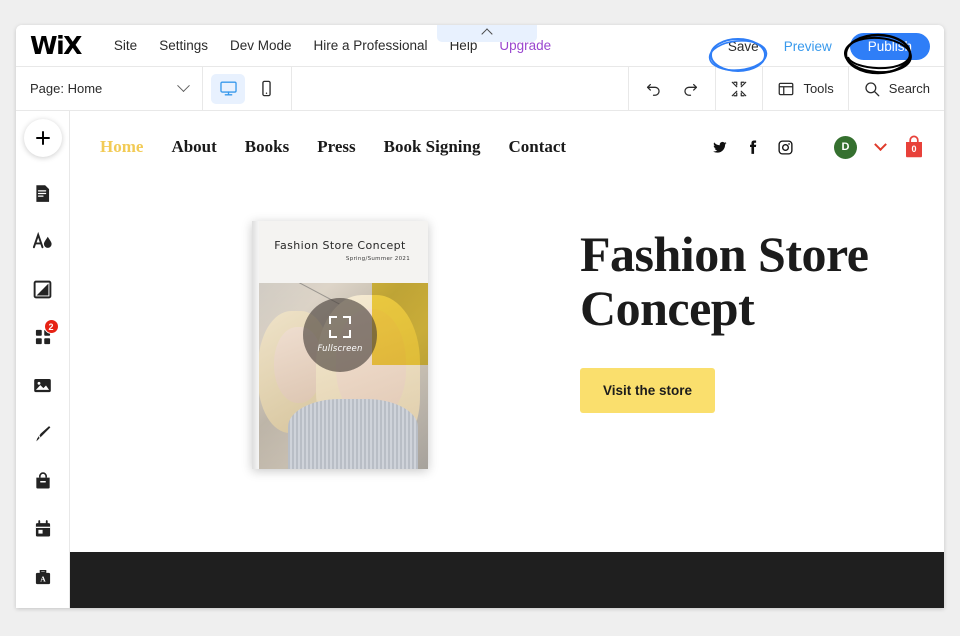  I want to click on page-selector-label: Page: Home, so click(66, 88).